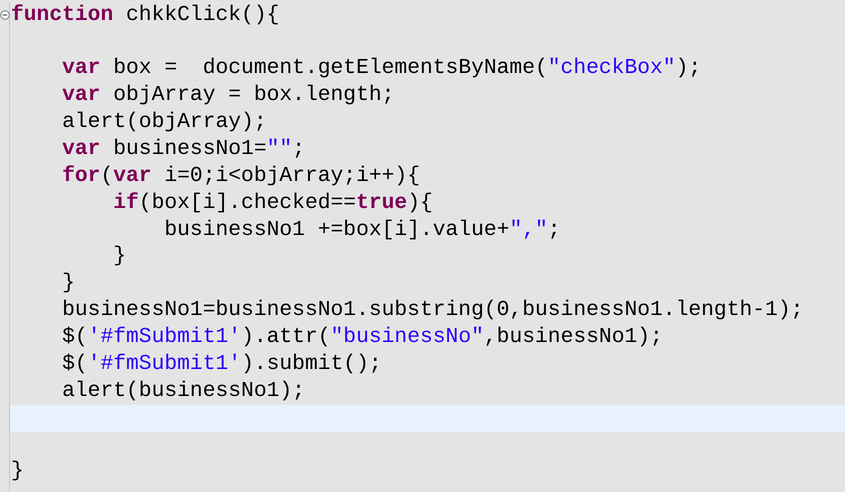 The width and height of the screenshot is (845, 492). I want to click on code-line: $('#fmSubmit1').submit();, so click(221, 365).